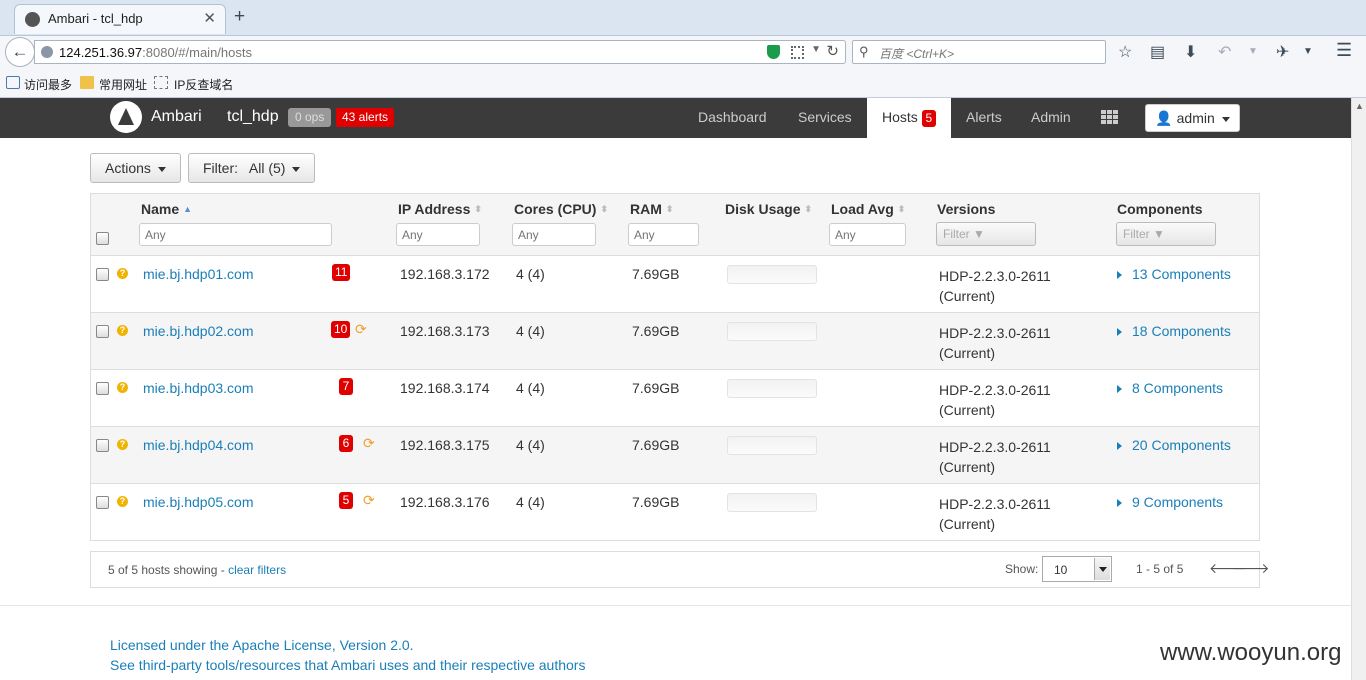  I want to click on header-ip: IP Address ⬍, so click(440, 209).